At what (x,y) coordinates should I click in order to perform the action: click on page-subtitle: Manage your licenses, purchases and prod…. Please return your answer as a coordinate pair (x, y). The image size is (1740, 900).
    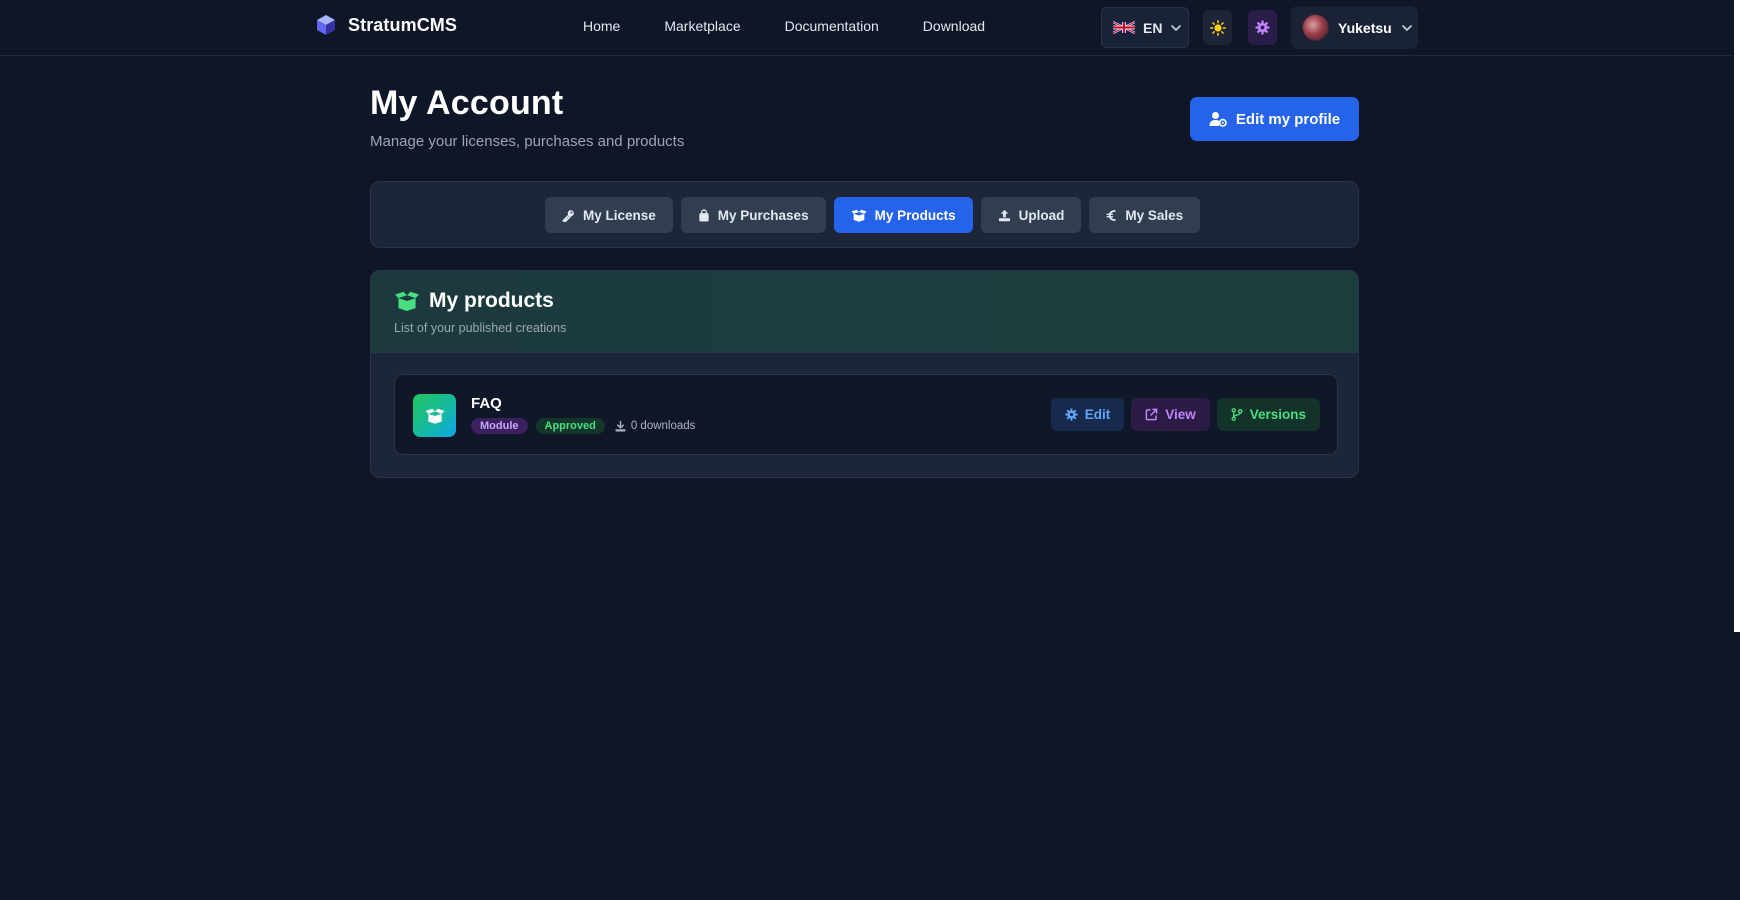
    Looking at the image, I should click on (527, 141).